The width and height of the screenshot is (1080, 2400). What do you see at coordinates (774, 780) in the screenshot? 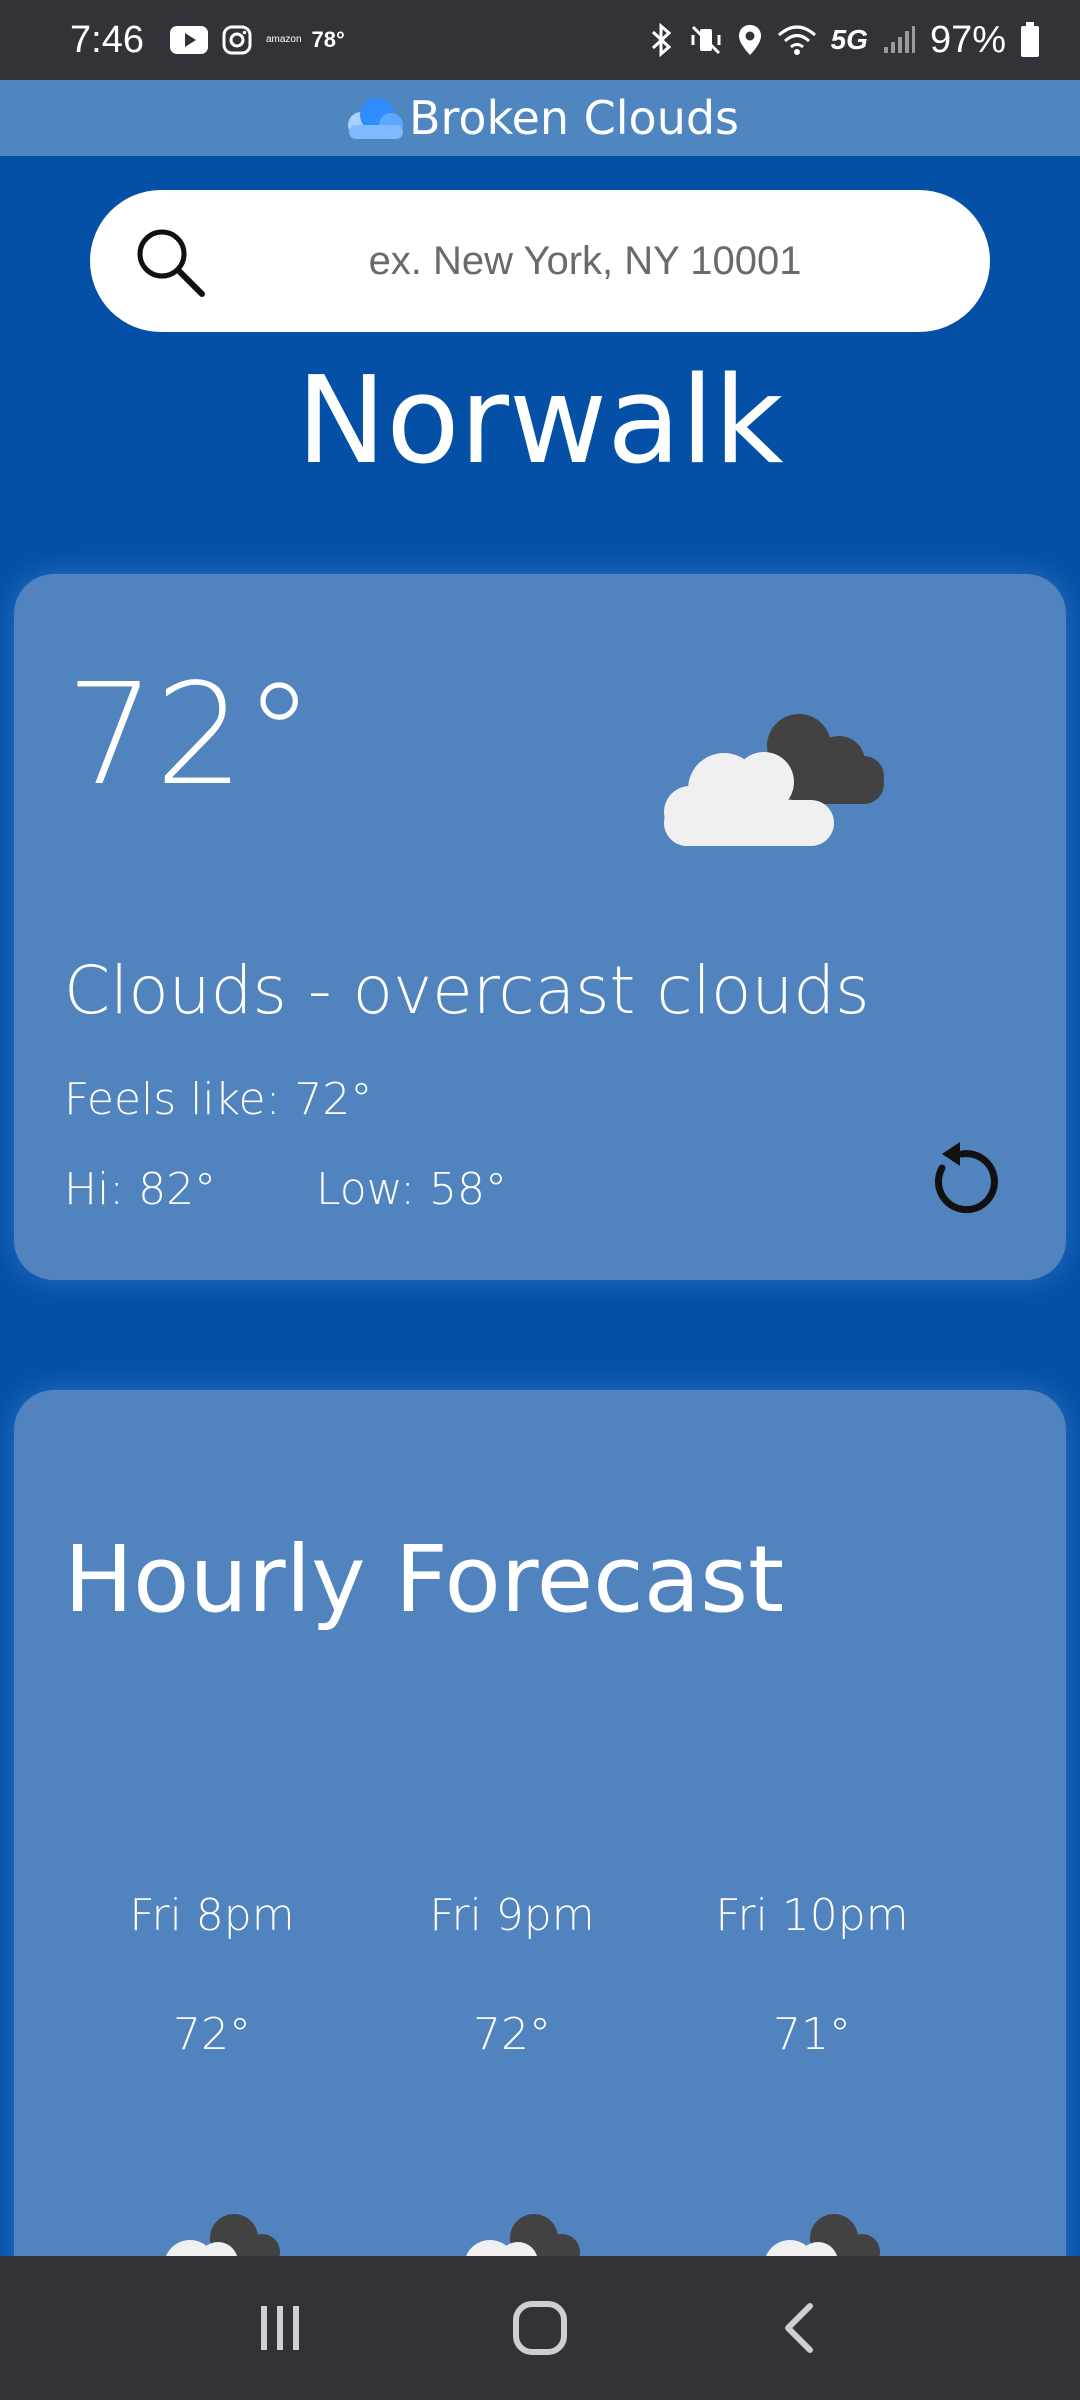
I see `broken-clouds-icon` at bounding box center [774, 780].